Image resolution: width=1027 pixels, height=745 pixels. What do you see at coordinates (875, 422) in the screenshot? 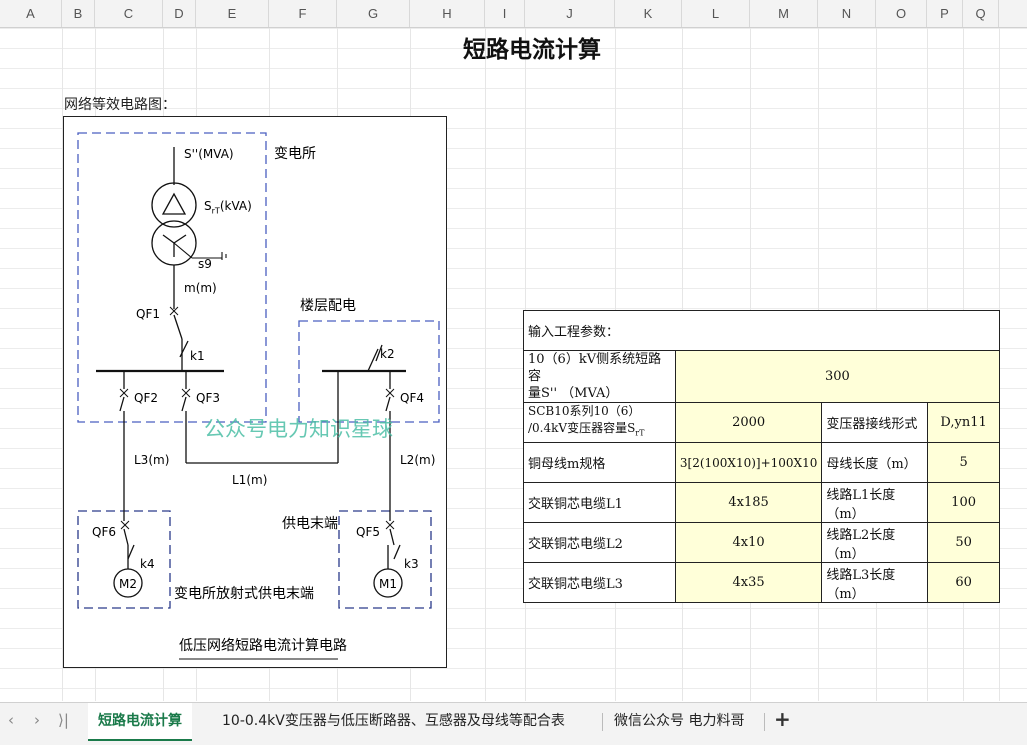
I see `connection-type-label: 变压器接线形式` at bounding box center [875, 422].